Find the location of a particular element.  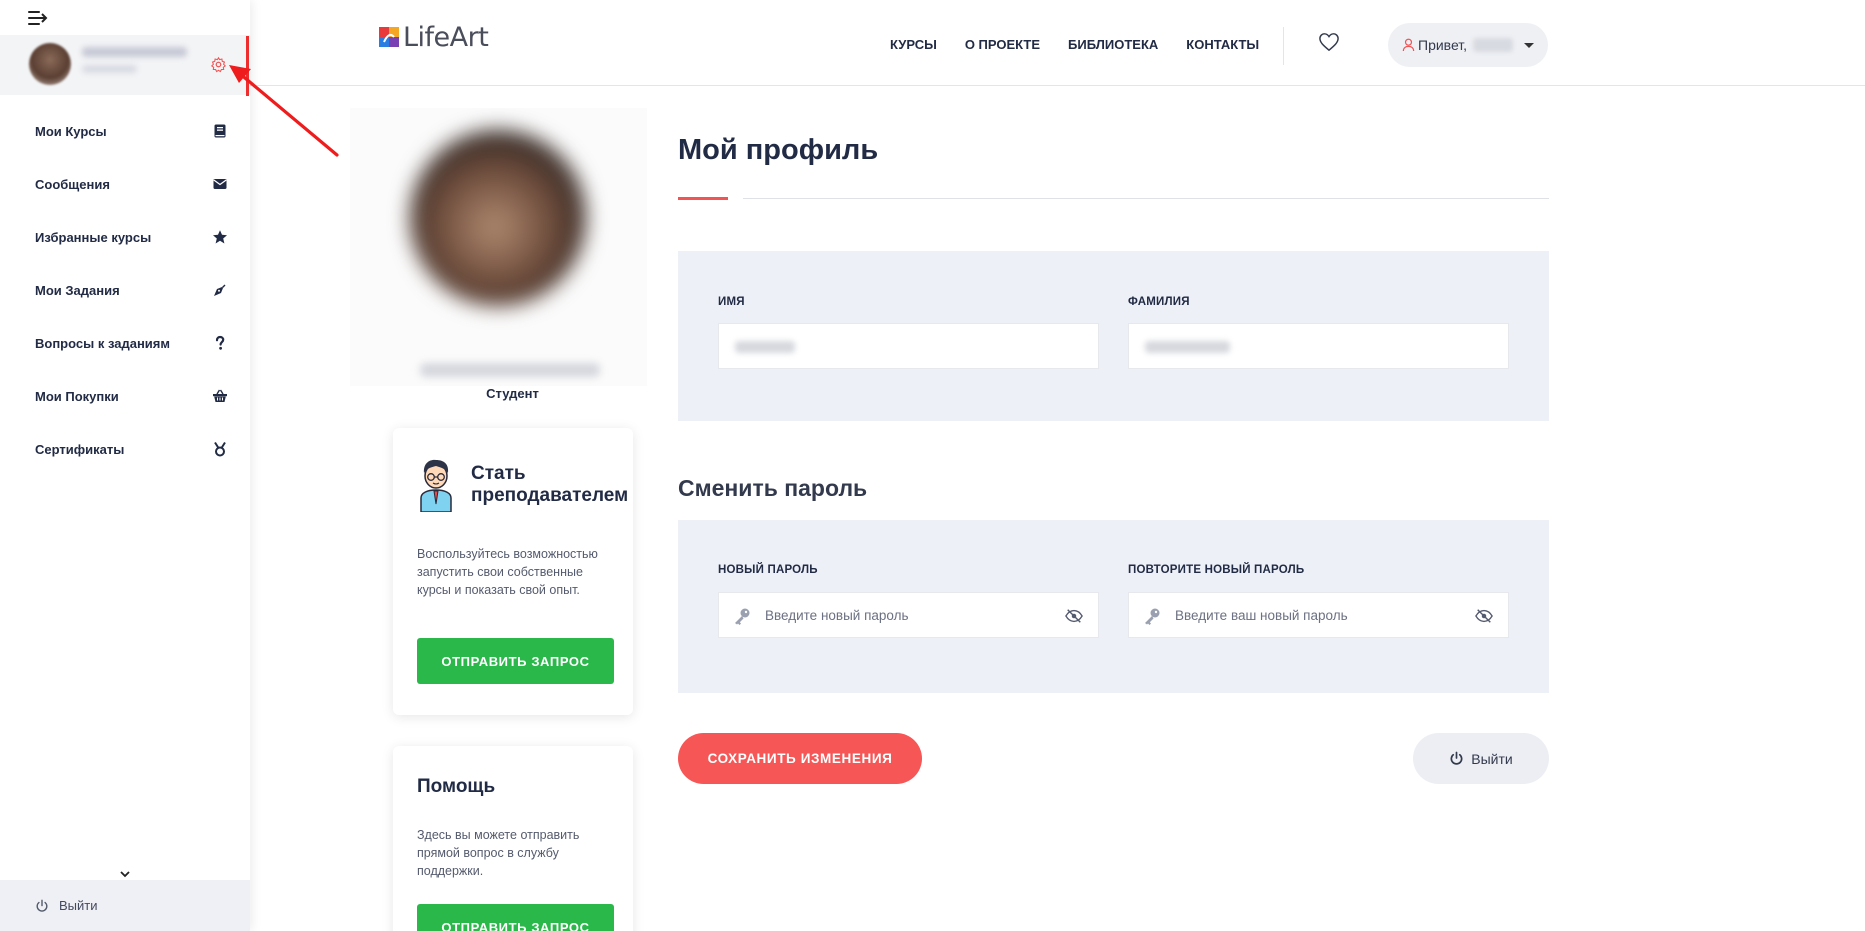

sidebar-item-label: Сертификаты is located at coordinates (80, 449).